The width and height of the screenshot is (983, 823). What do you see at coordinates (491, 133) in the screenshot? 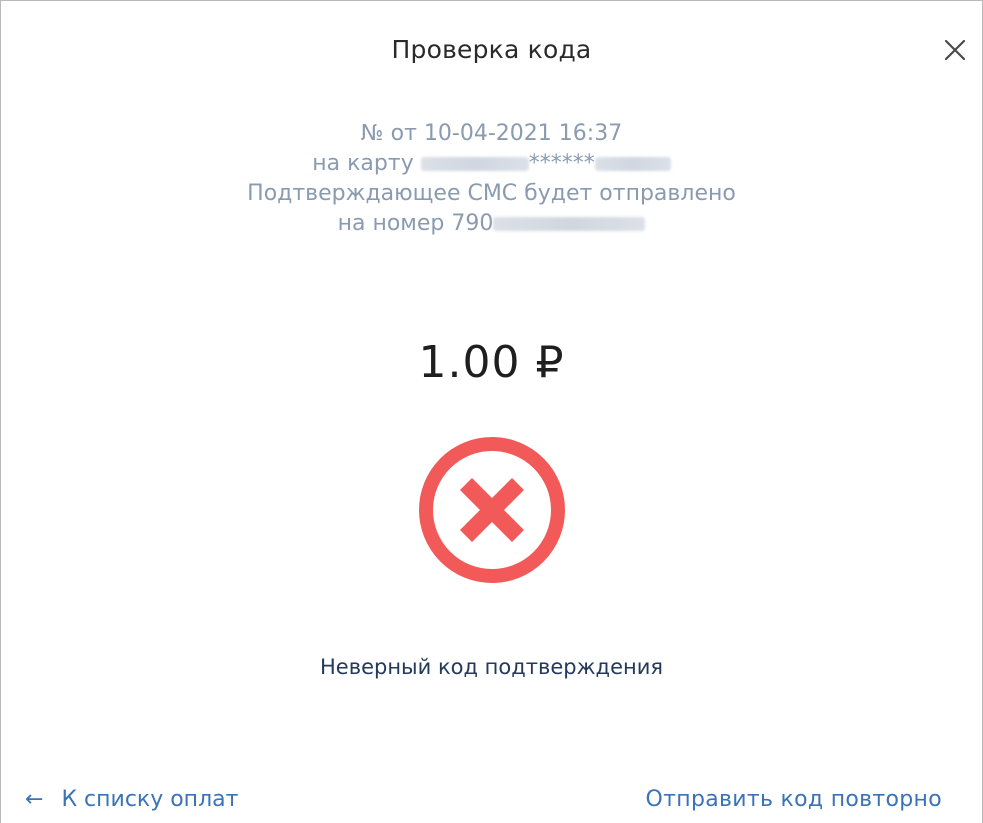
I see `payment-date-line: № от 10-04-2021 16:37` at bounding box center [491, 133].